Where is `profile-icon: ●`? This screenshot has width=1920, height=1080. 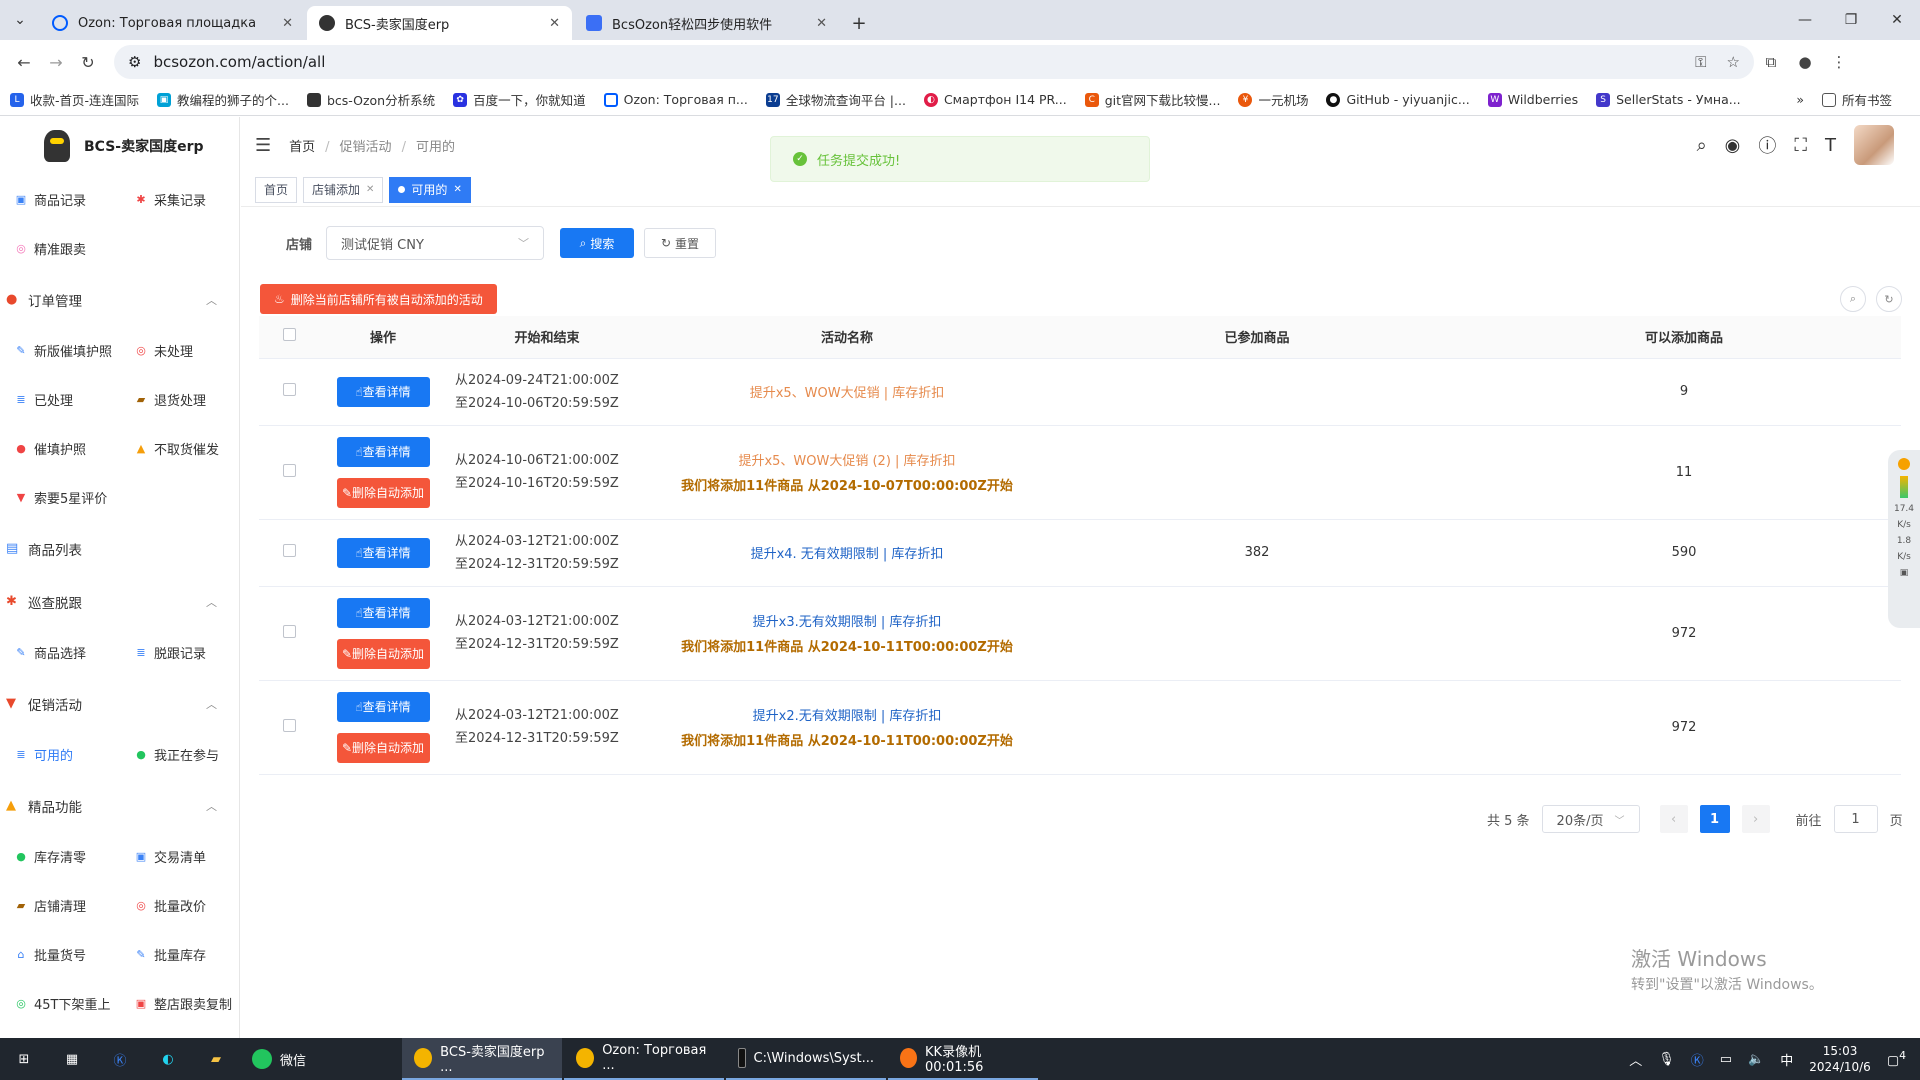
profile-icon: ● is located at coordinates (1805, 62).